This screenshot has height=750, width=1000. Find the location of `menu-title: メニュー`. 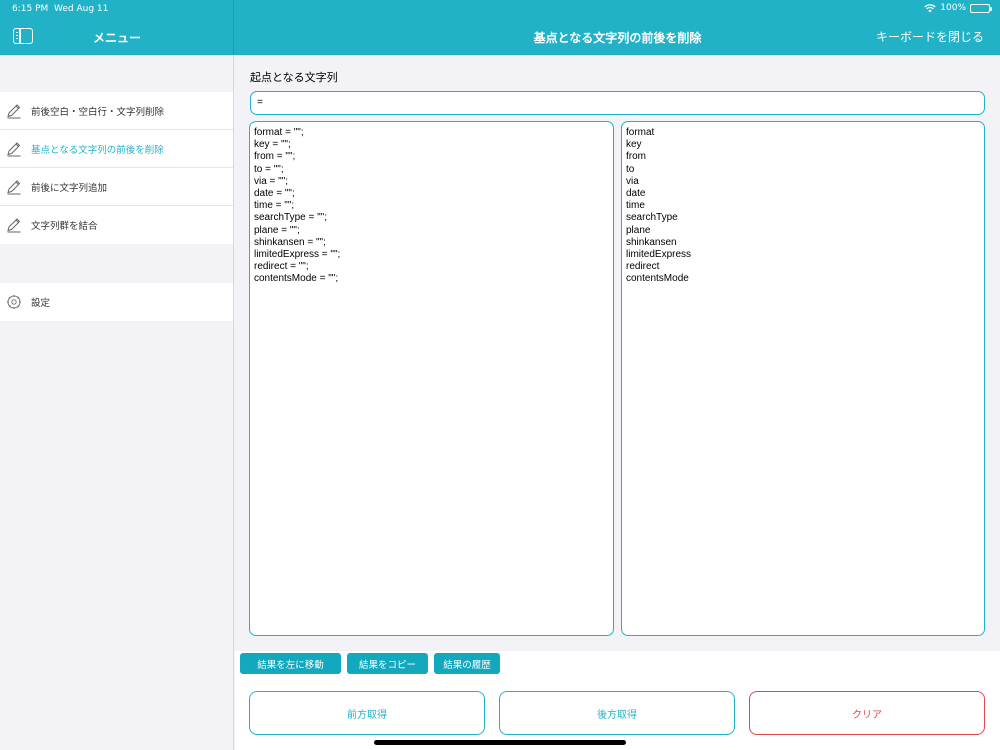

menu-title: メニュー is located at coordinates (116, 38).